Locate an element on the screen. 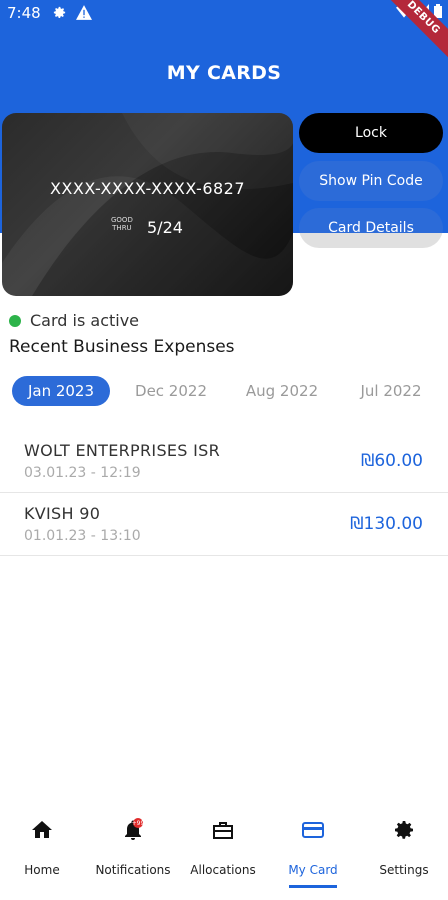  nav-active-indicator is located at coordinates (313, 886).